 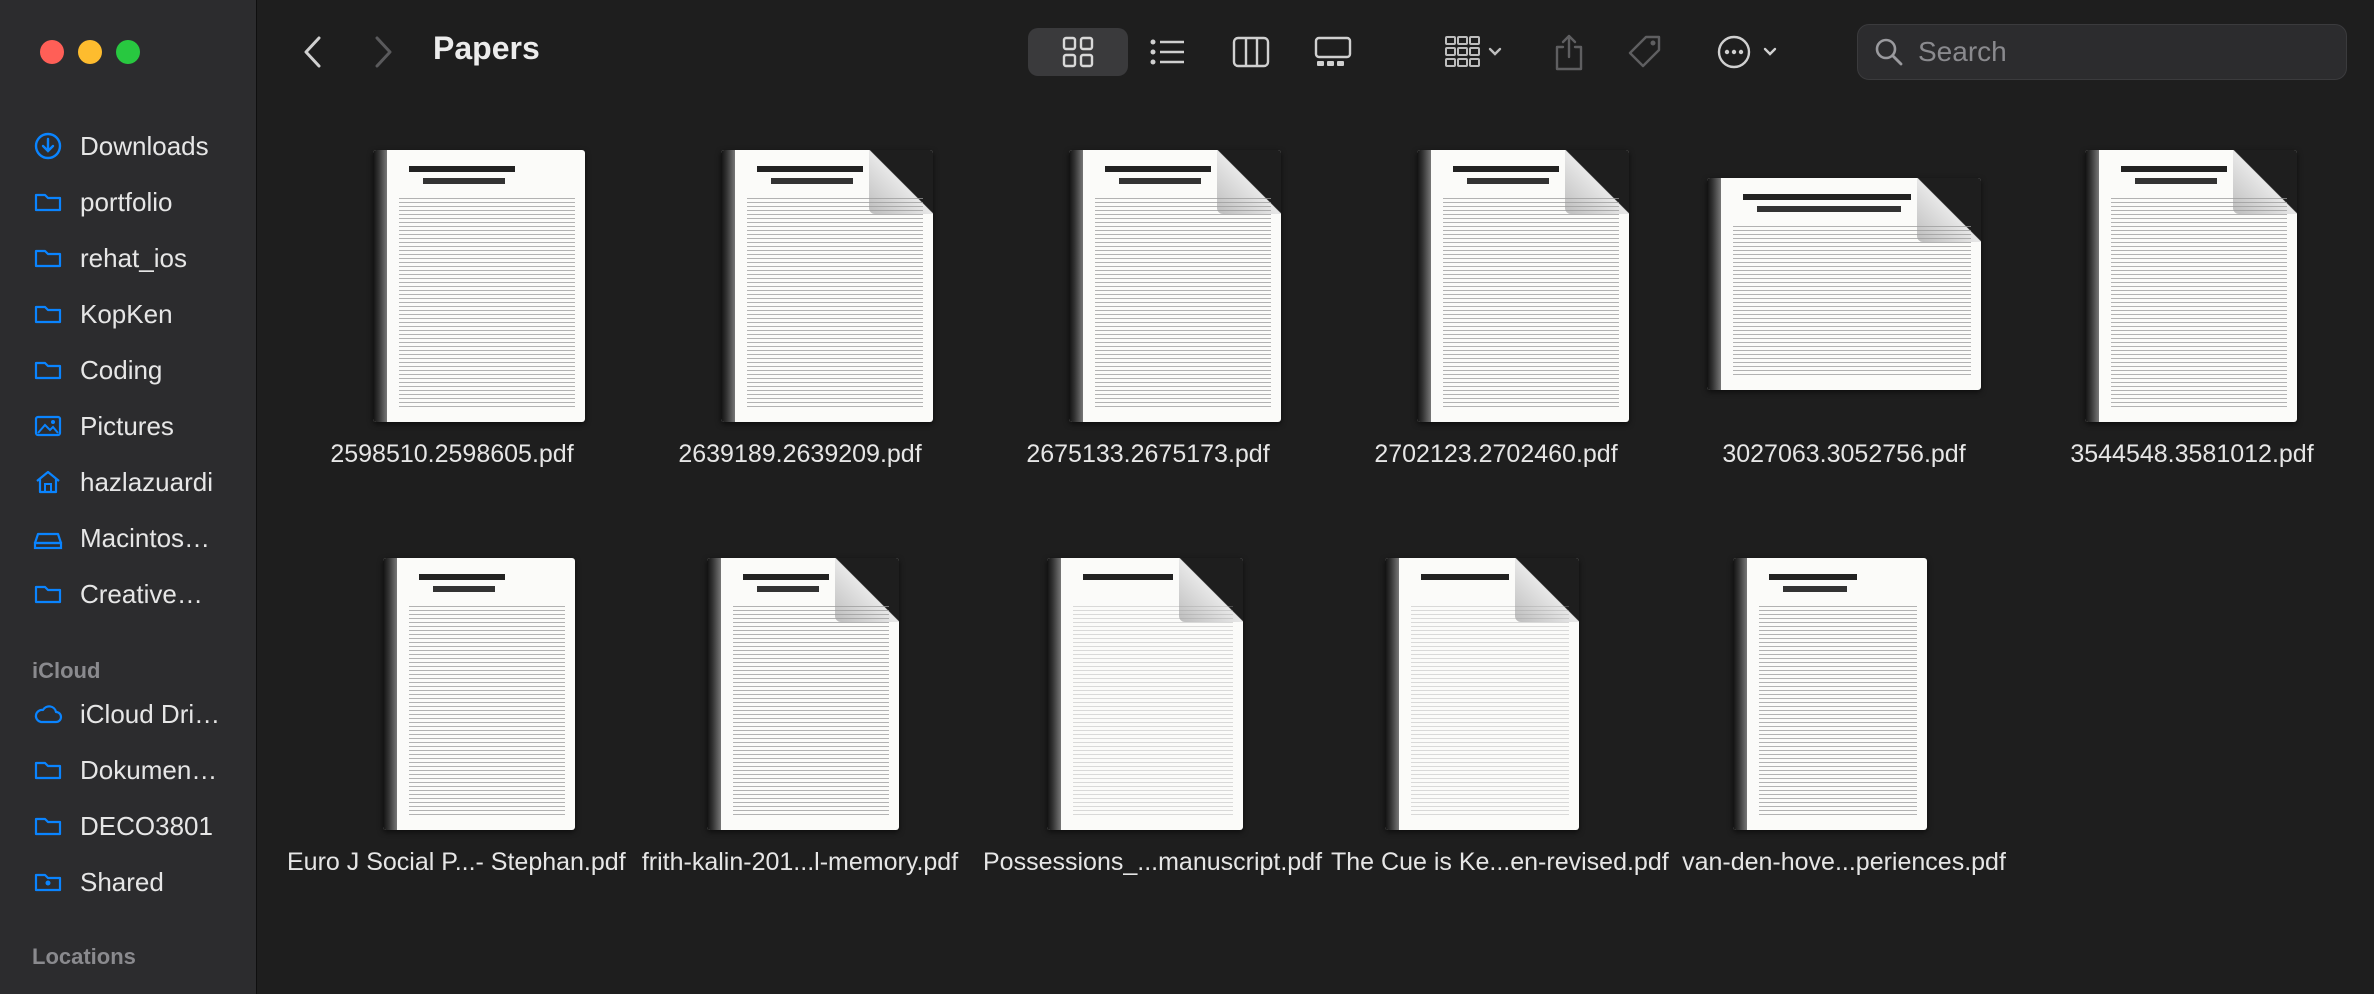 What do you see at coordinates (1496, 454) in the screenshot?
I see `file-name: 2702123.2702460.pdf` at bounding box center [1496, 454].